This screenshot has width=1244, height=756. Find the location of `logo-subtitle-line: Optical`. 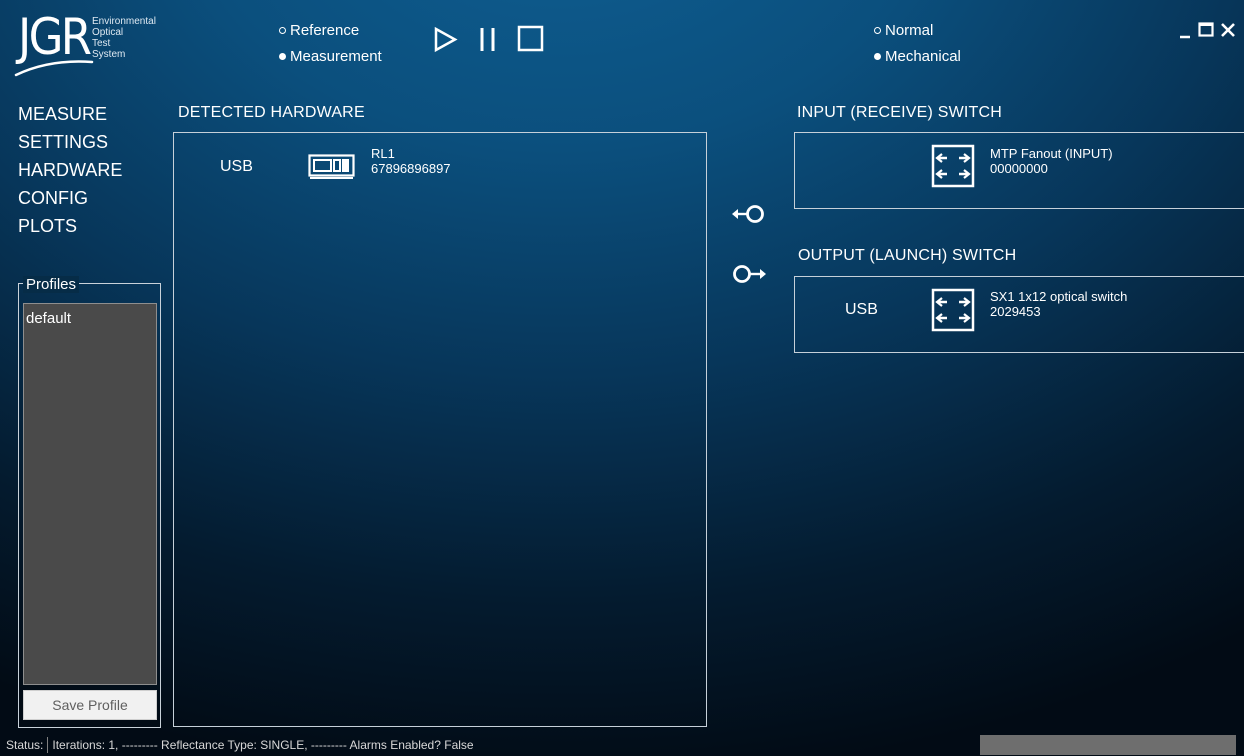

logo-subtitle-line: Optical is located at coordinates (108, 32).